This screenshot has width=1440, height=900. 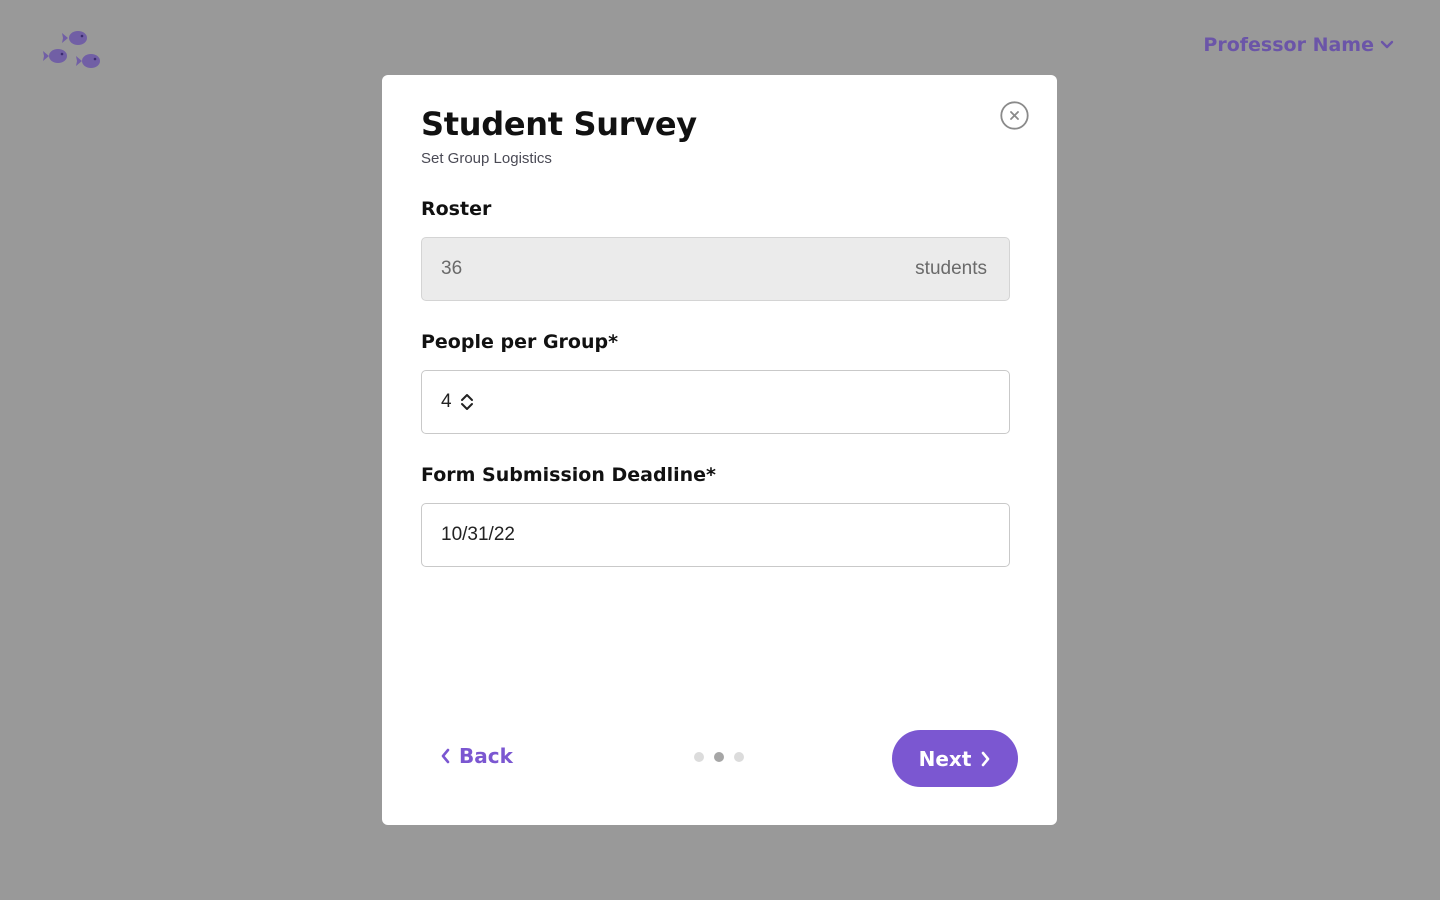 I want to click on quantity-stepper, so click(x=467, y=402).